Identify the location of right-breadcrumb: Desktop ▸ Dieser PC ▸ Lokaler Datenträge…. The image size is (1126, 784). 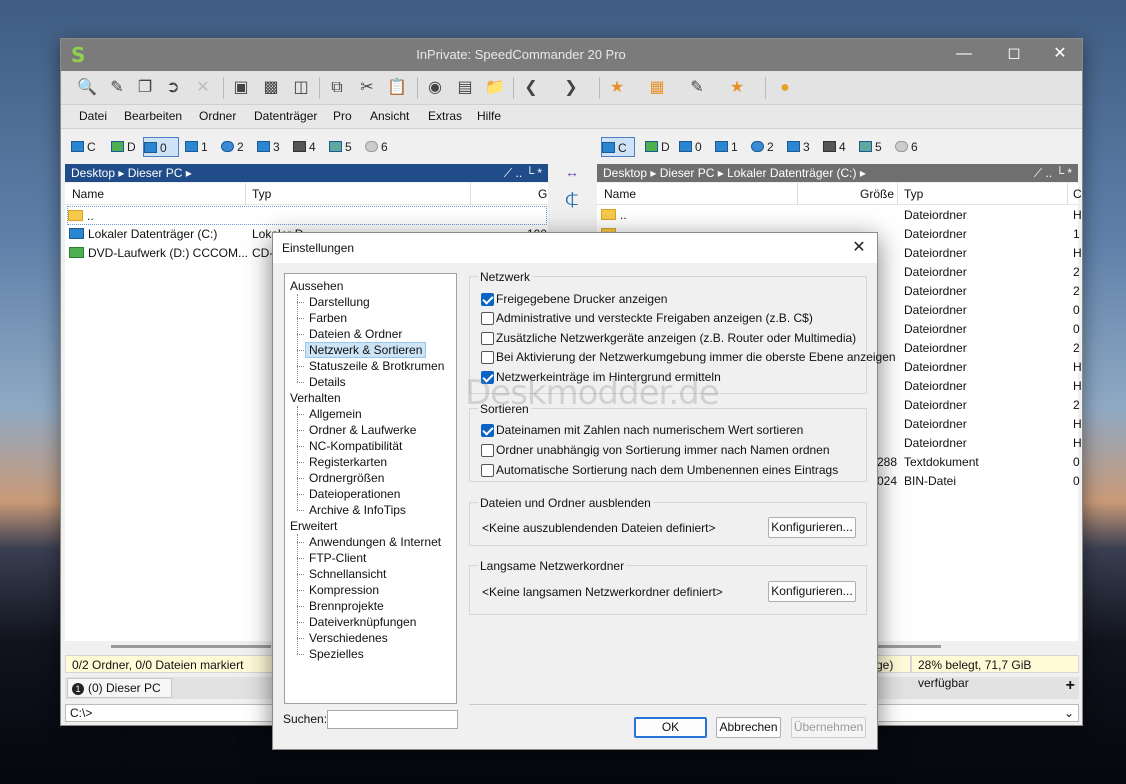
(837, 173).